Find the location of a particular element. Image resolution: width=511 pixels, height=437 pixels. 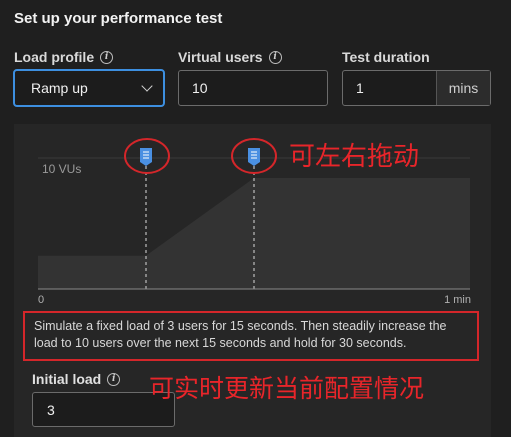

x-axis-end-label: 1 min is located at coordinates (457, 300).